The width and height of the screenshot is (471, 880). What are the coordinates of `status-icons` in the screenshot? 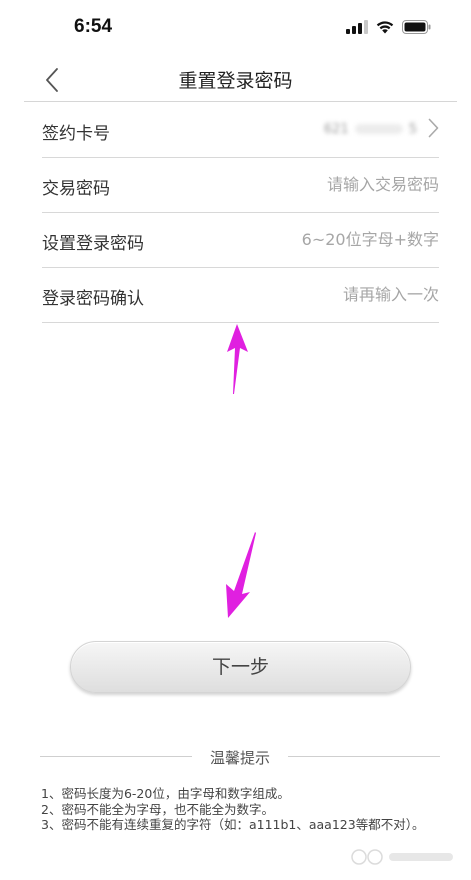 It's located at (388, 27).